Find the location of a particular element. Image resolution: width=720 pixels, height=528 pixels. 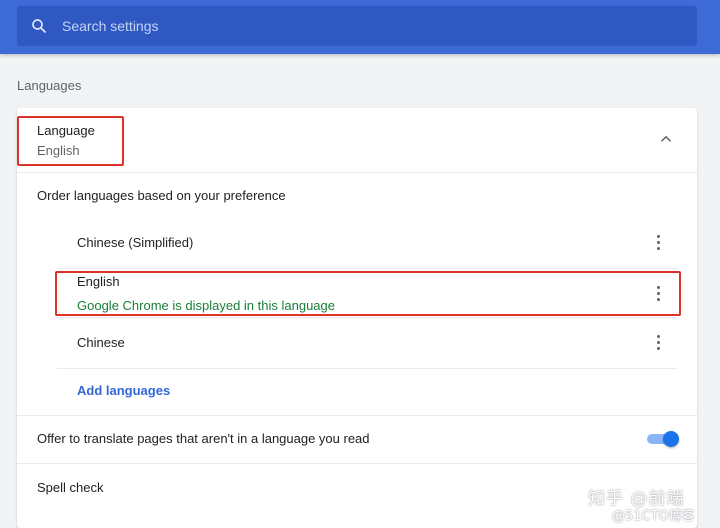

order-languages-label: Order languages based on your preference is located at coordinates (161, 195).